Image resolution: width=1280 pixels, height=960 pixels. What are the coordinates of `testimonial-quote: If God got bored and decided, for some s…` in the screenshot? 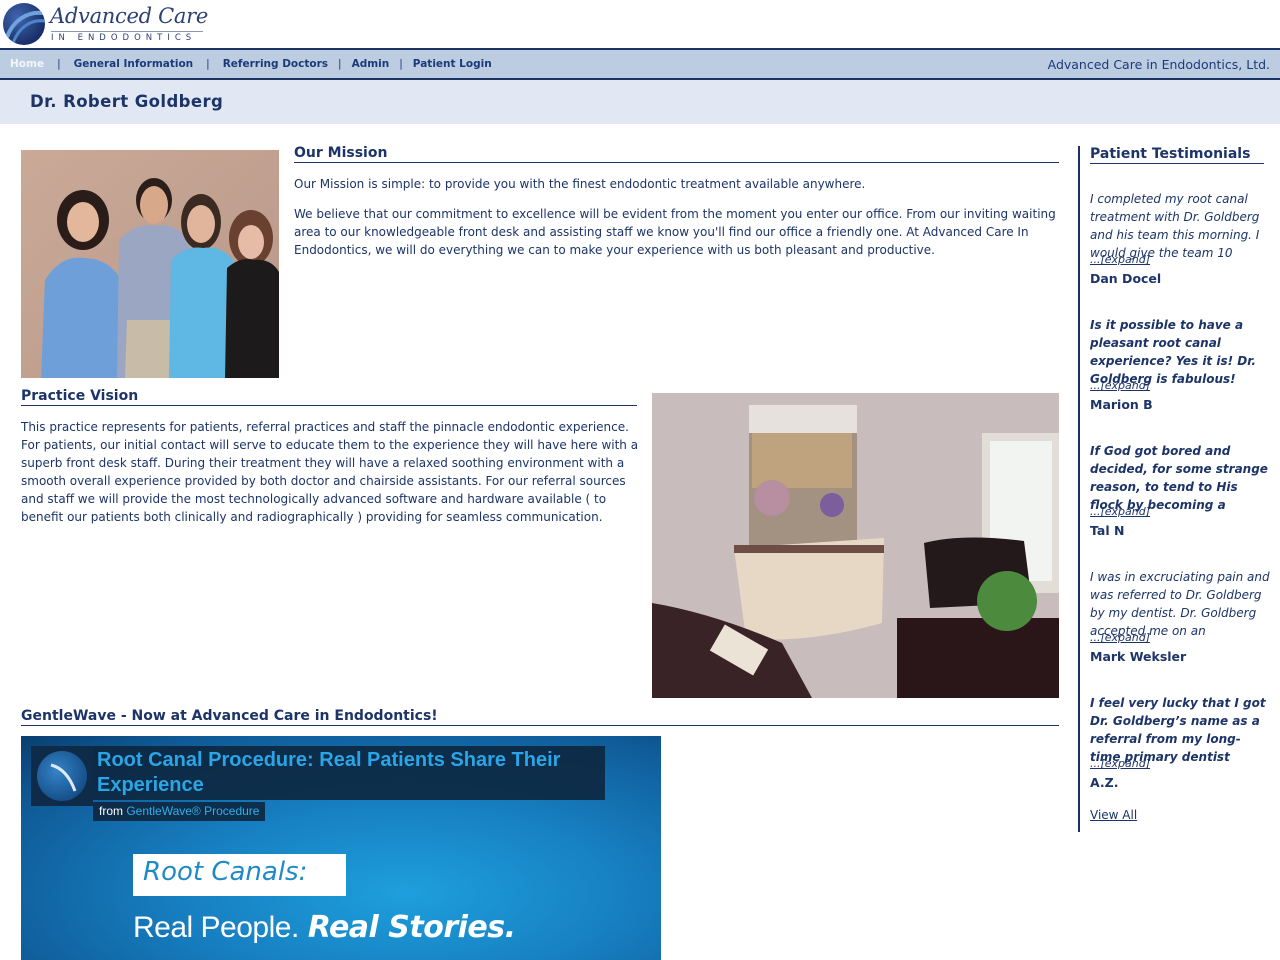 It's located at (1179, 478).